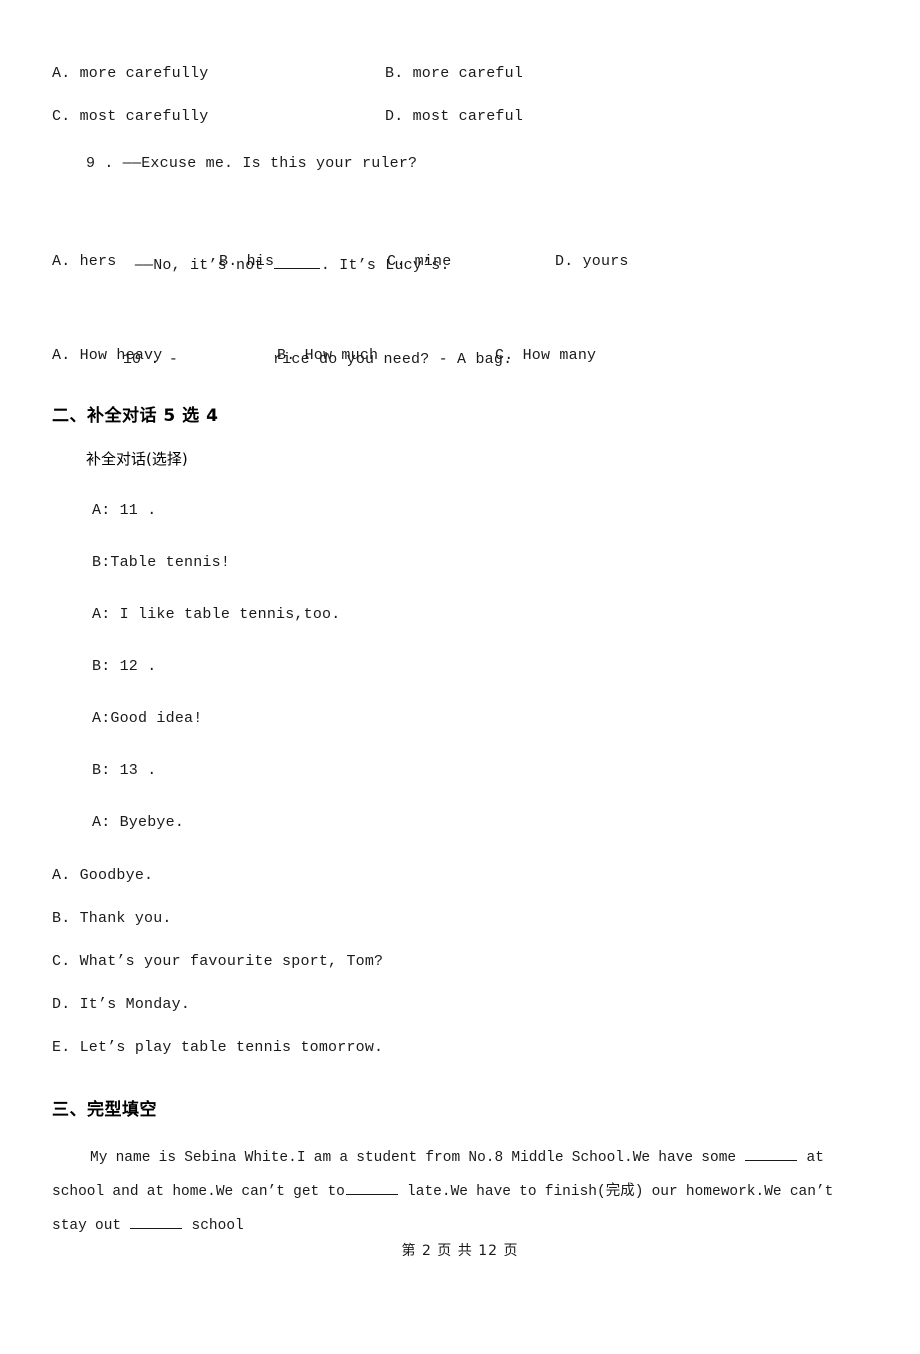 This screenshot has width=920, height=1354. I want to click on question-8-options-row-2: C. most carefully D. most careful, so click(460, 116).